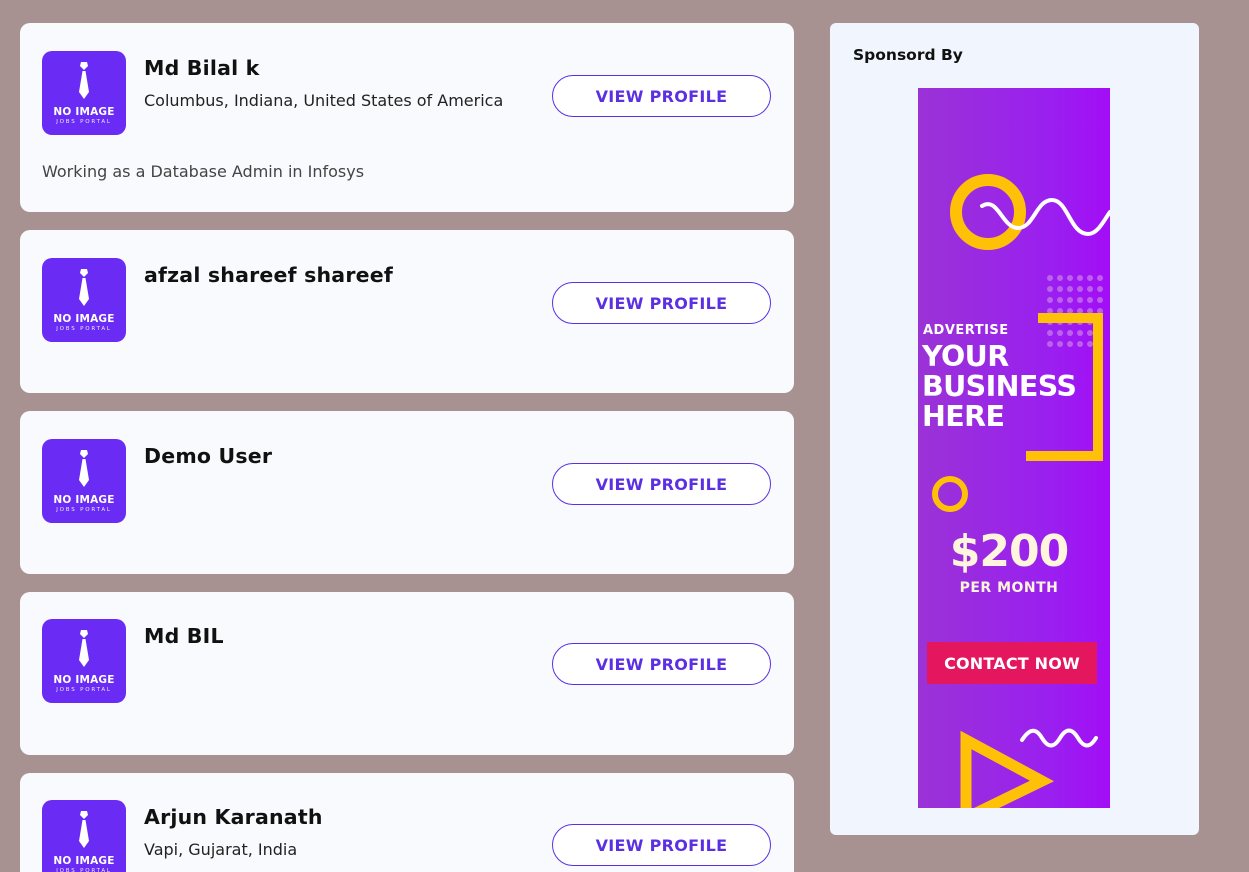 The width and height of the screenshot is (1249, 872). What do you see at coordinates (1021, 491) in the screenshot?
I see `ad-decoration` at bounding box center [1021, 491].